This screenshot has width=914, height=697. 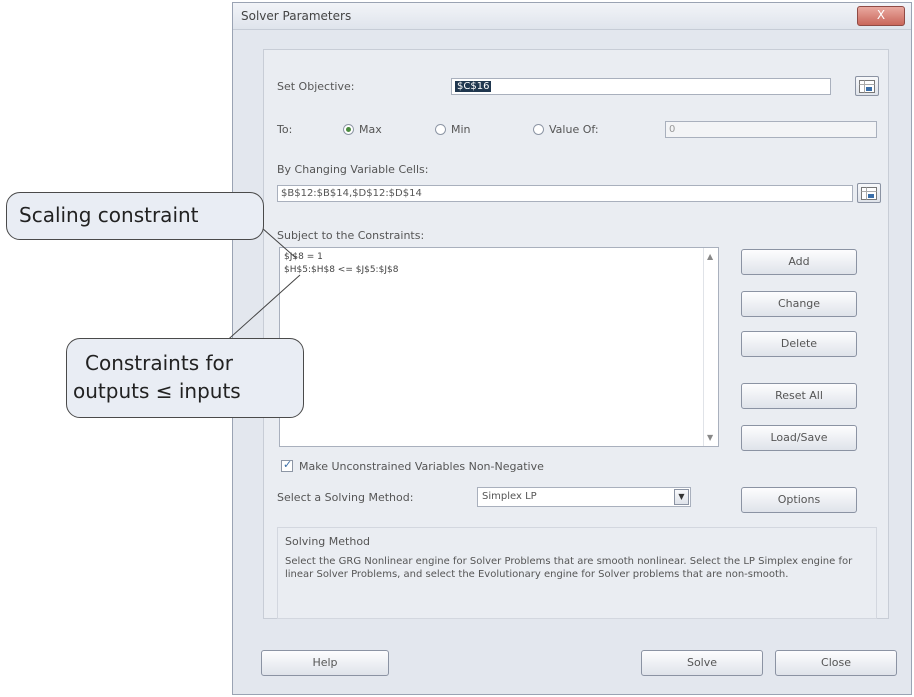 I want to click on scaling-constraint-callout: Scaling constraint, so click(x=135, y=216).